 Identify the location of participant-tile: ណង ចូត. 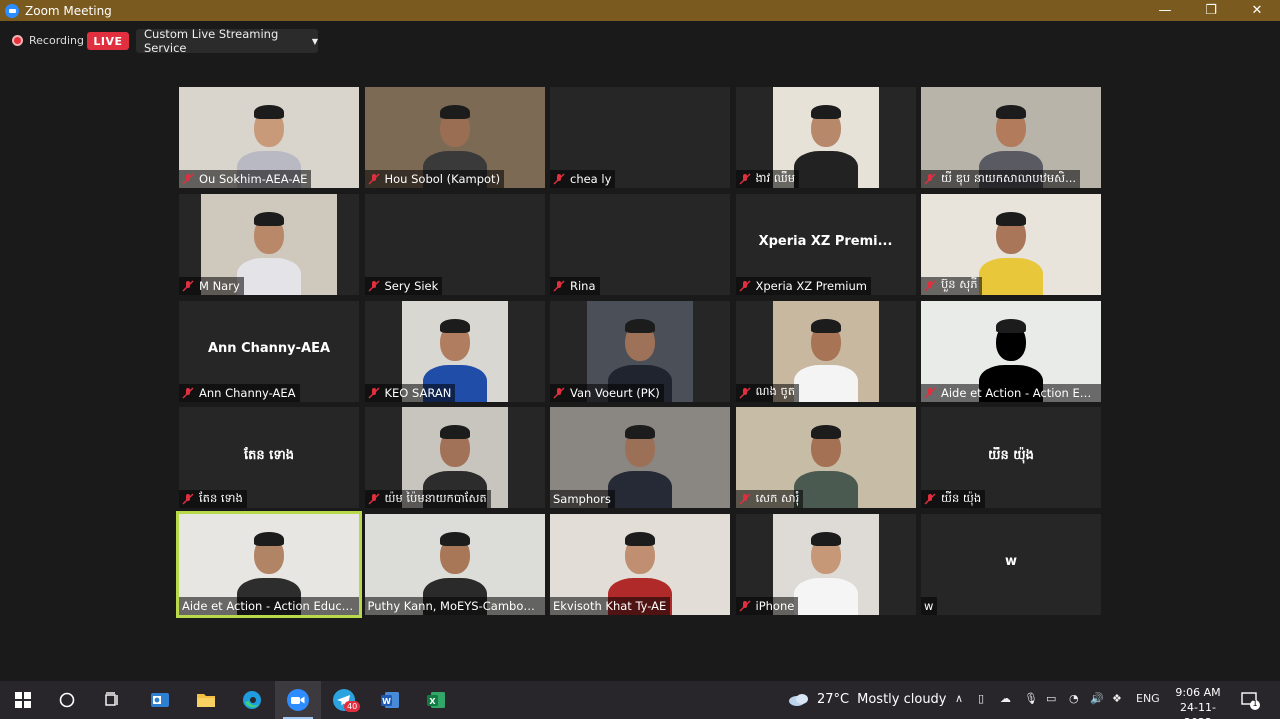
(825, 351).